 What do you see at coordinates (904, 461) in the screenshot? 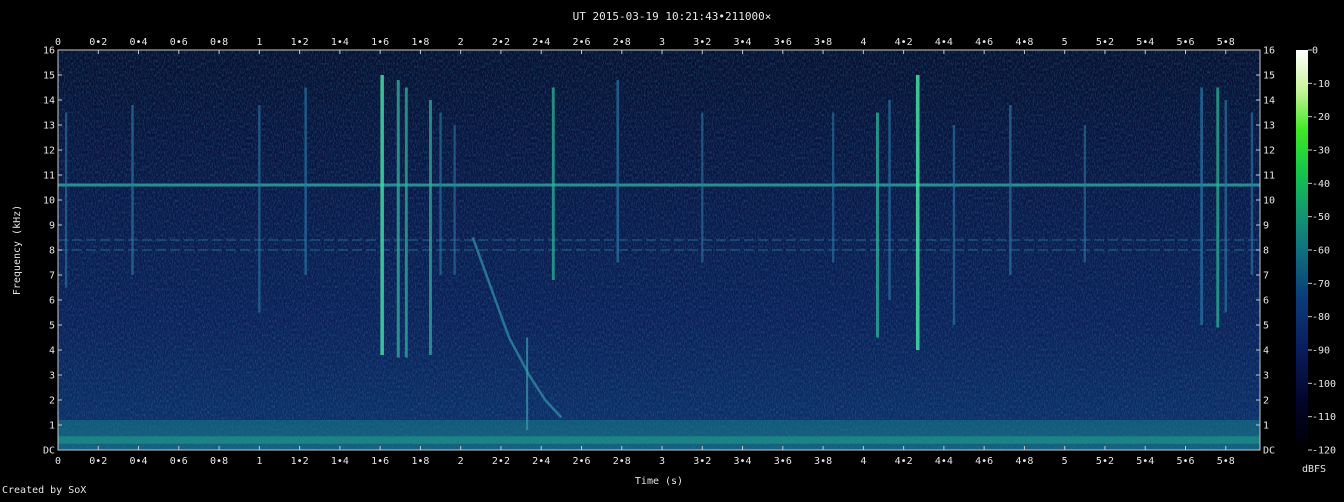
I see `x-tick-label-bottom: 4•2` at bounding box center [904, 461].